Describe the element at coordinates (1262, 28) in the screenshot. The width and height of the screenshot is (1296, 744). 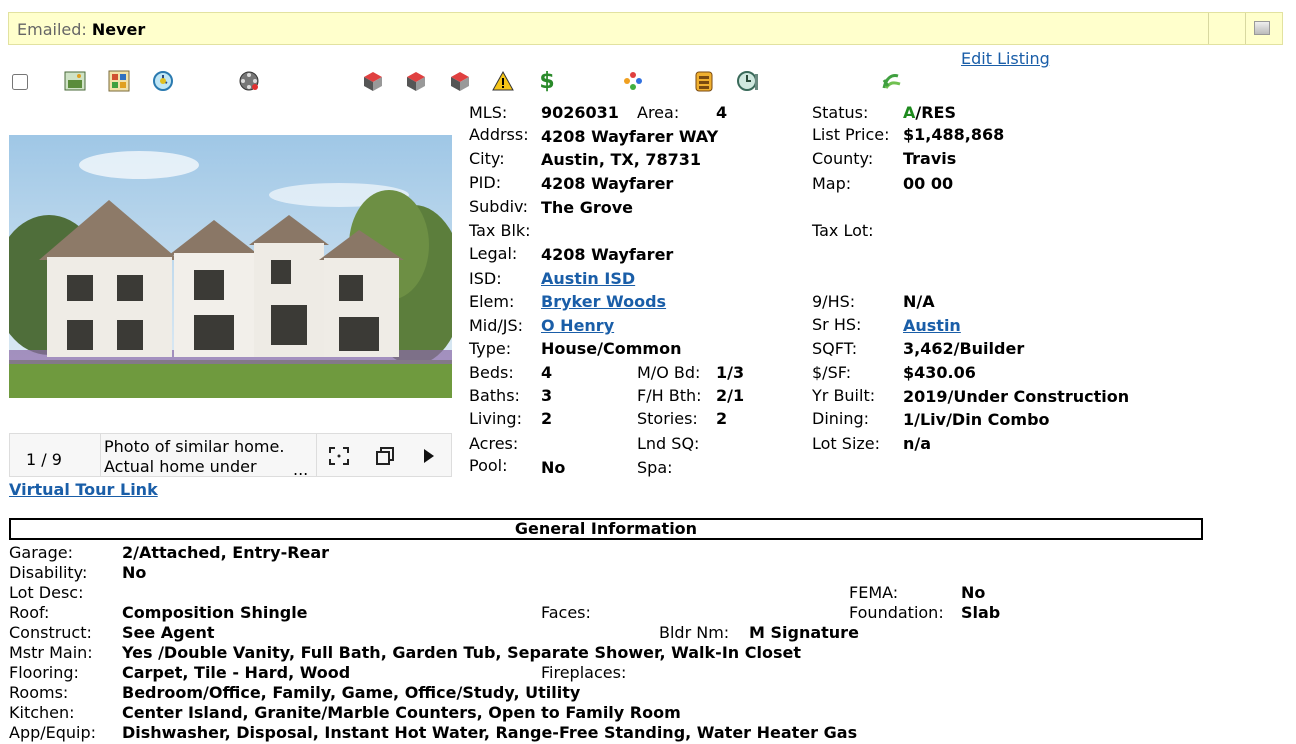
I see `window-icon` at that location.